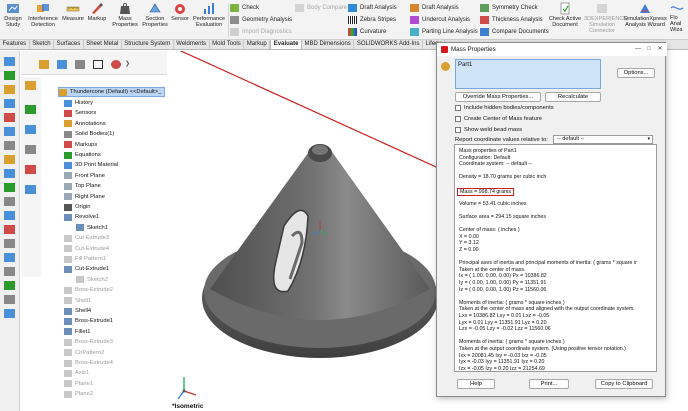  Describe the element at coordinates (9, 61) in the screenshot. I see `select-icon` at that location.